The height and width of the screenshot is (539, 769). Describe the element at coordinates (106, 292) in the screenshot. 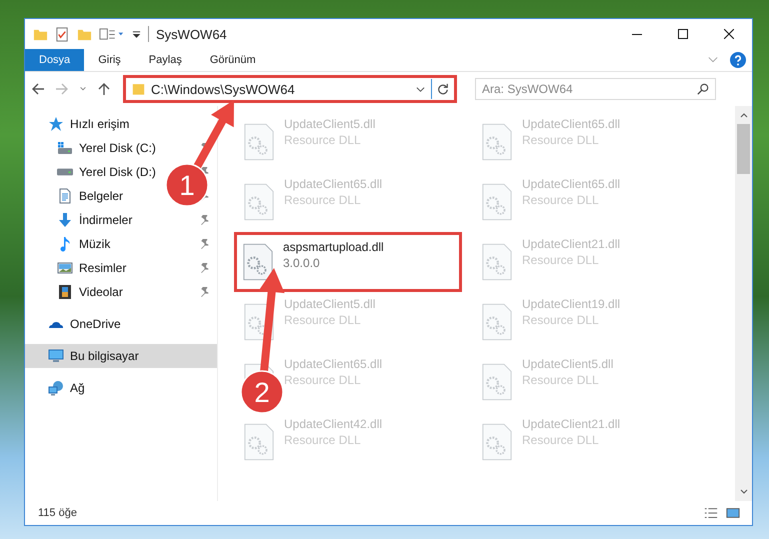

I see `sidebar-item: Videolar` at that location.